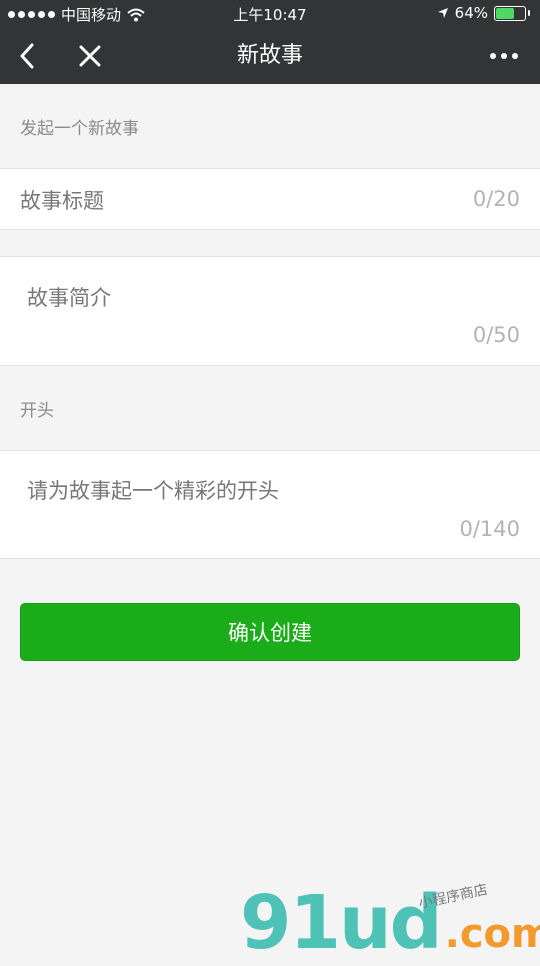  What do you see at coordinates (79, 129) in the screenshot?
I see `section-label-new-story: 发起一个新故事` at bounding box center [79, 129].